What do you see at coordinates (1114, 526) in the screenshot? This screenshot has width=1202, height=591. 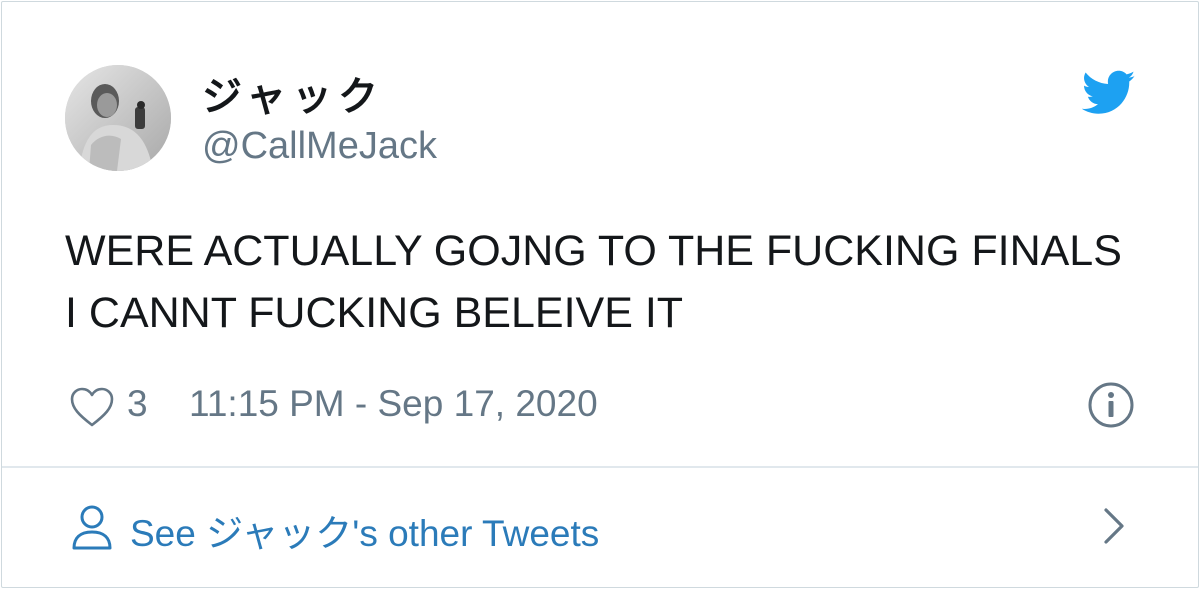 I see `chevron-right-icon` at bounding box center [1114, 526].